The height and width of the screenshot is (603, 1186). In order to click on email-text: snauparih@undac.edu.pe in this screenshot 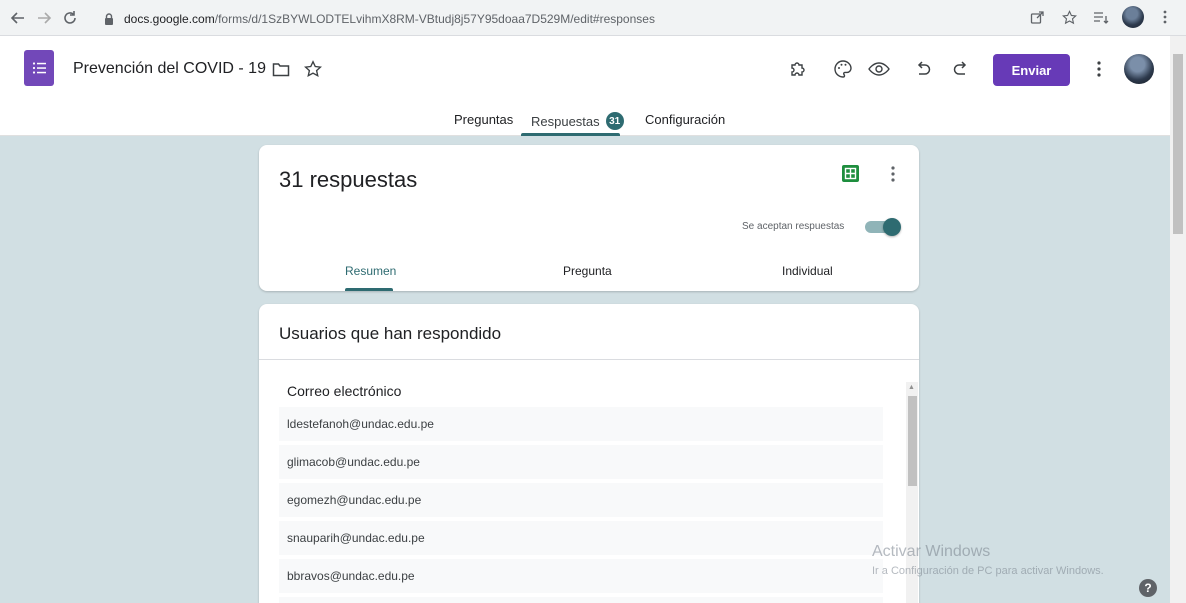, I will do `click(356, 538)`.